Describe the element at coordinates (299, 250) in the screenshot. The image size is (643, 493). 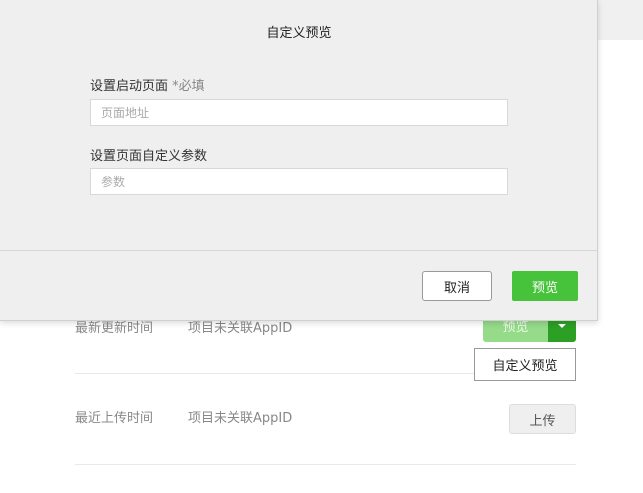
I see `dialog-footer-divider` at that location.